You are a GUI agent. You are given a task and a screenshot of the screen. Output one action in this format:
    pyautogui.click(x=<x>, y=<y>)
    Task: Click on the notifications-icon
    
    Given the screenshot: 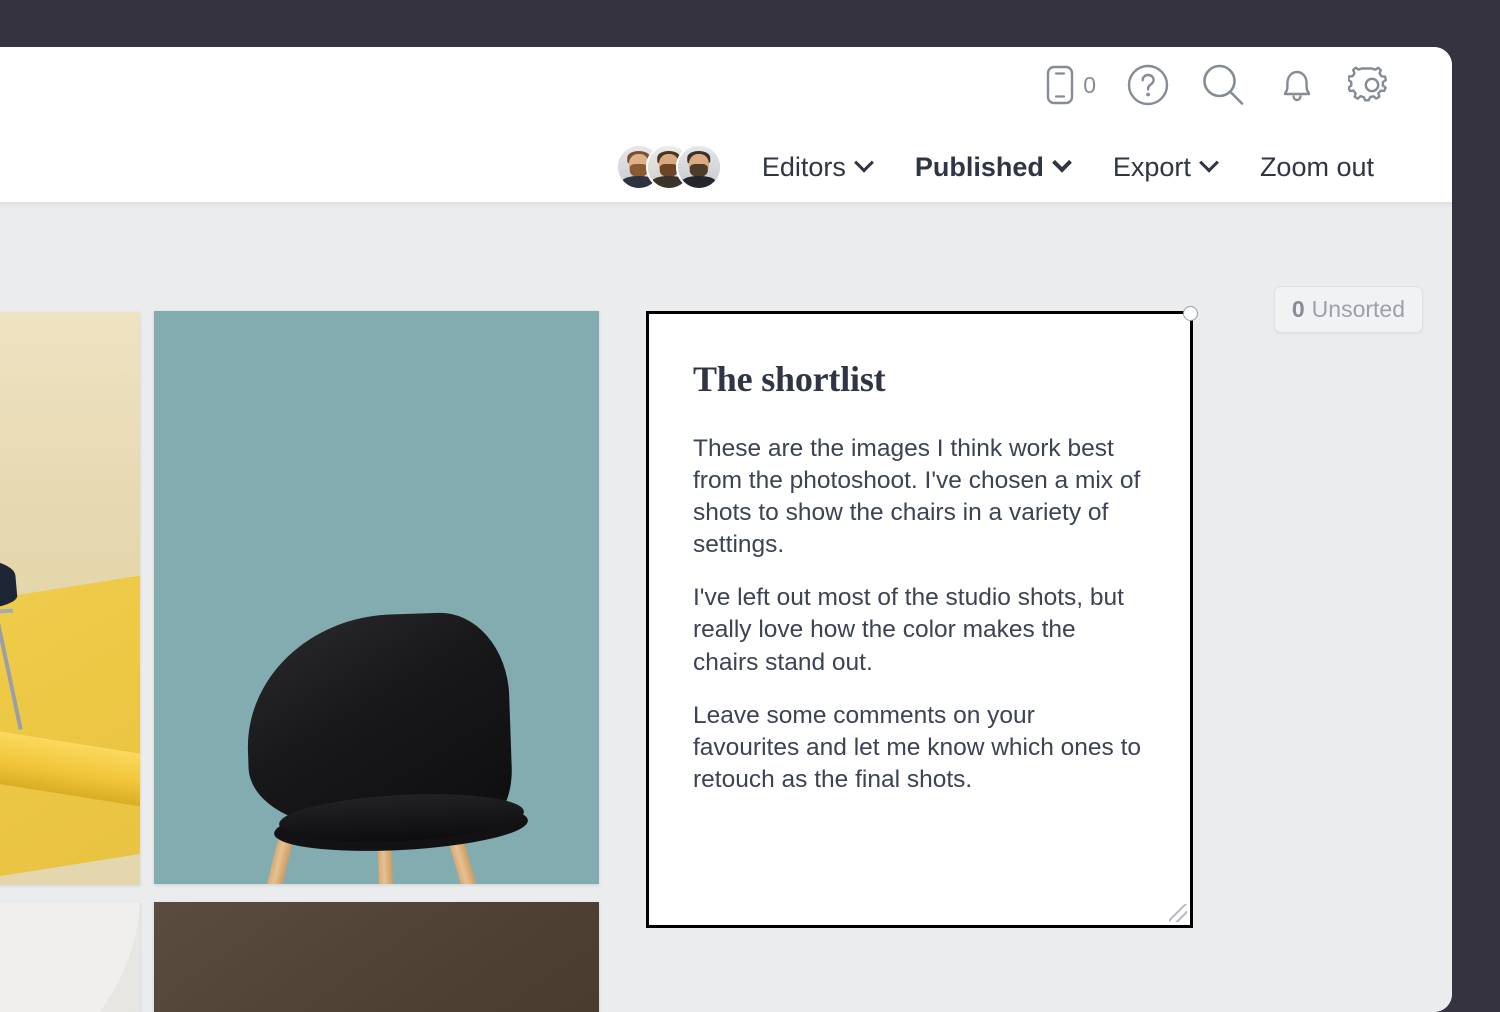 What is the action you would take?
    pyautogui.click(x=1297, y=85)
    